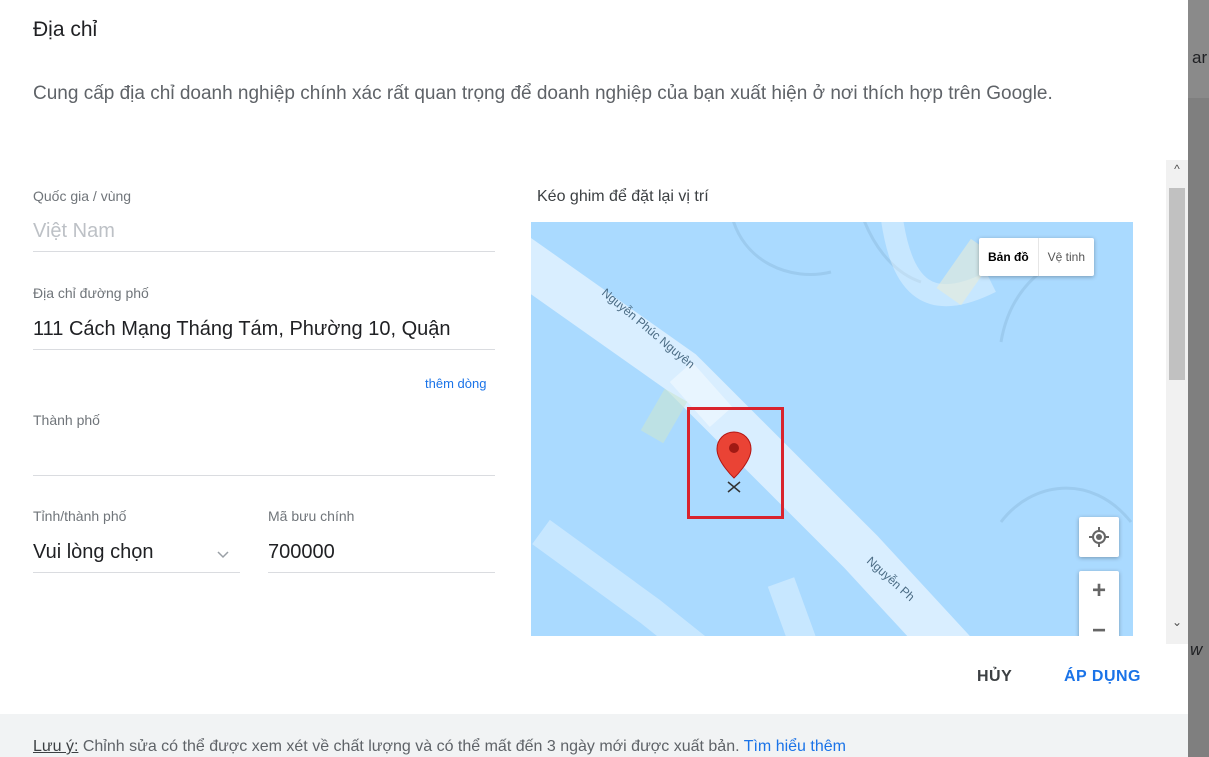 The width and height of the screenshot is (1209, 757). I want to click on province-label: Tỉnh/thành phố, so click(80, 516).